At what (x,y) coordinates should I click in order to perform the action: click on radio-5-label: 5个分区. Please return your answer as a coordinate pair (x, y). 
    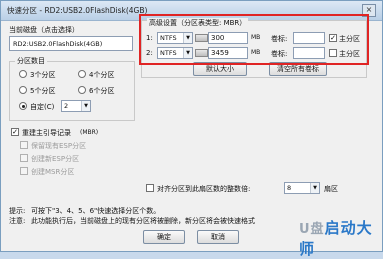
    Looking at the image, I should click on (43, 91).